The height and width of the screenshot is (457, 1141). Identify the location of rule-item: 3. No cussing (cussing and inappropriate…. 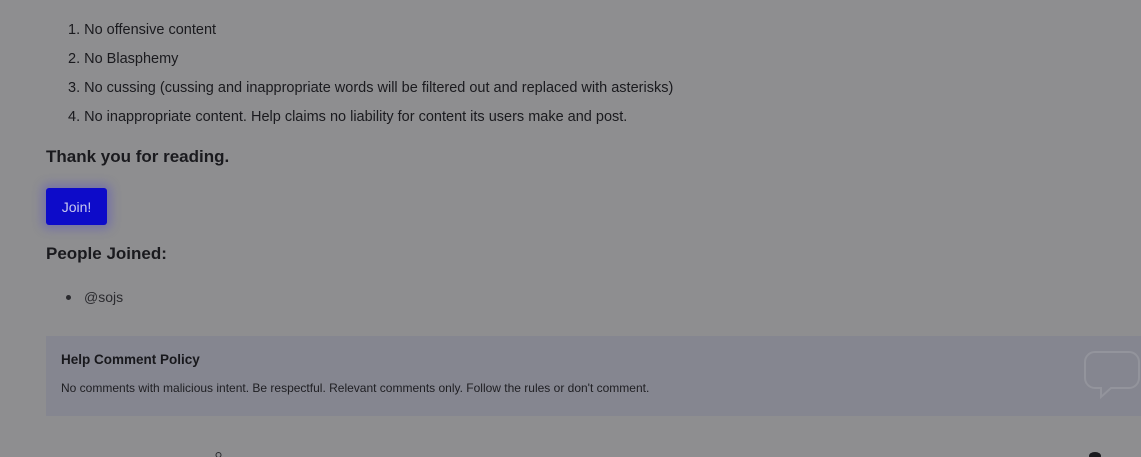
(371, 88).